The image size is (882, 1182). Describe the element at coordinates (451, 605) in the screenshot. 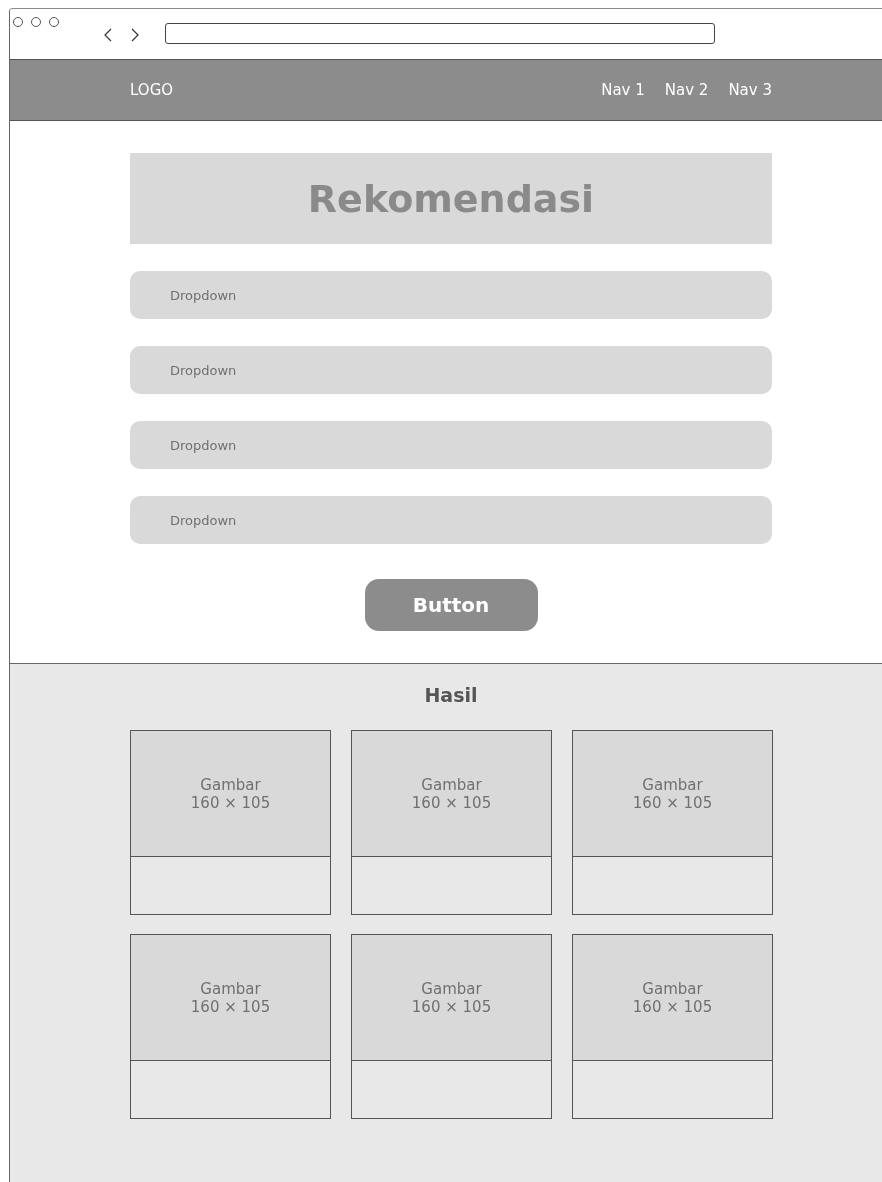

I see `submit-button: Button` at that location.